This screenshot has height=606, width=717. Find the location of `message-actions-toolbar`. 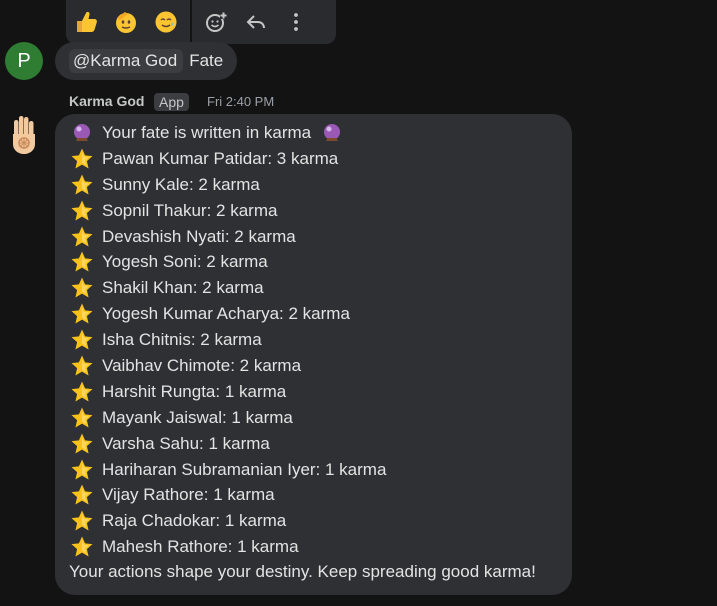

message-actions-toolbar is located at coordinates (201, 22).